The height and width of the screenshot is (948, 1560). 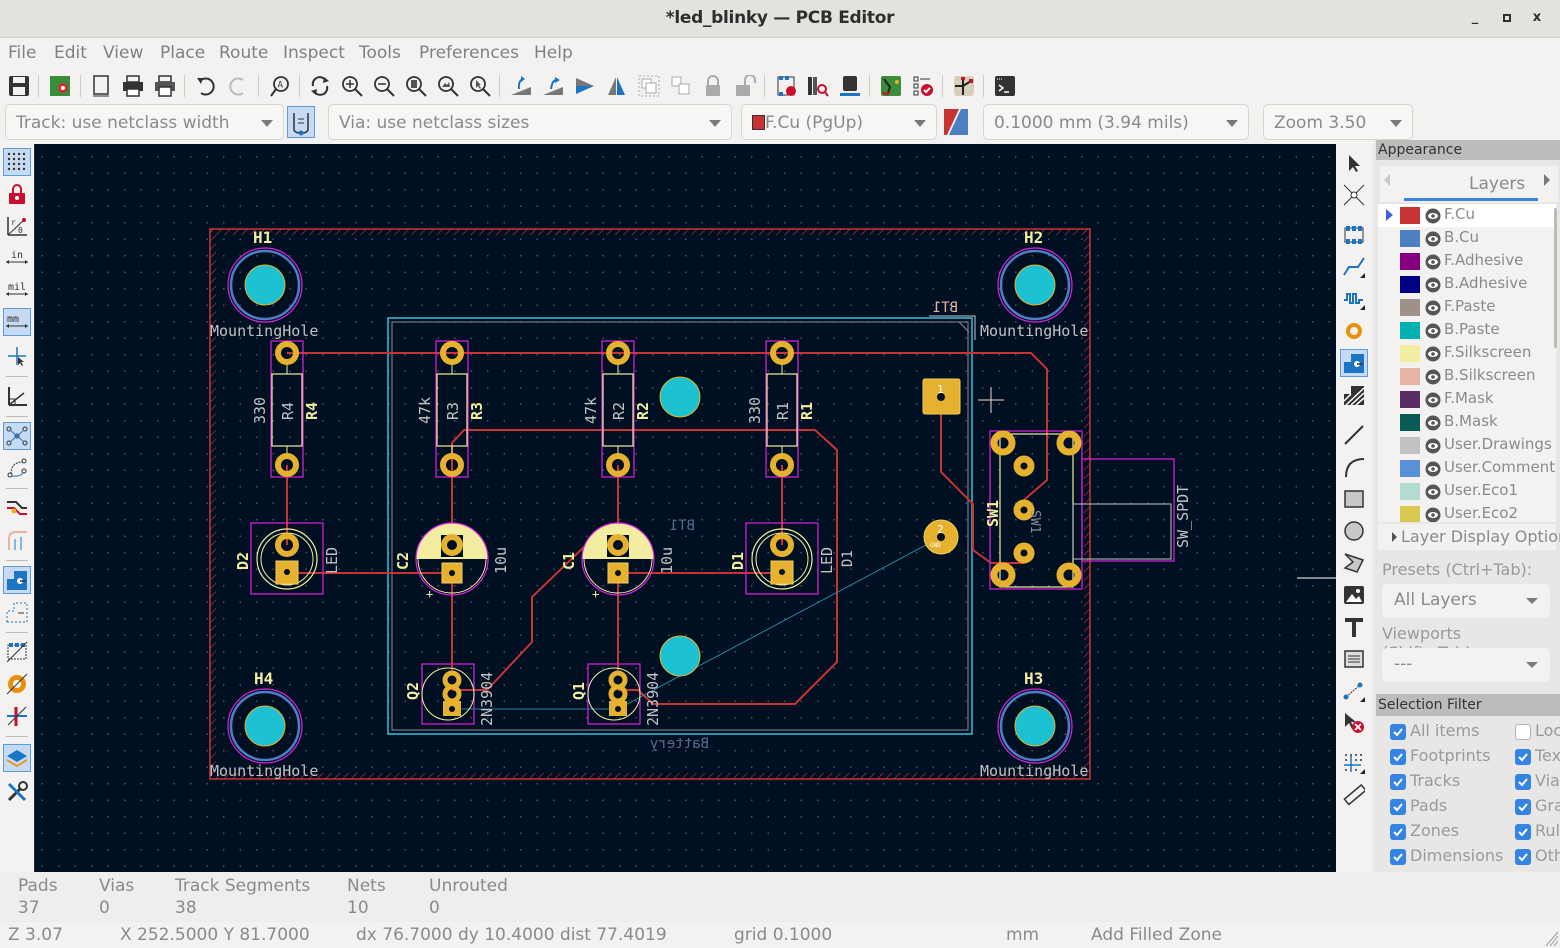 What do you see at coordinates (17, 194) in the screenshot?
I see `lock-grid-icon` at bounding box center [17, 194].